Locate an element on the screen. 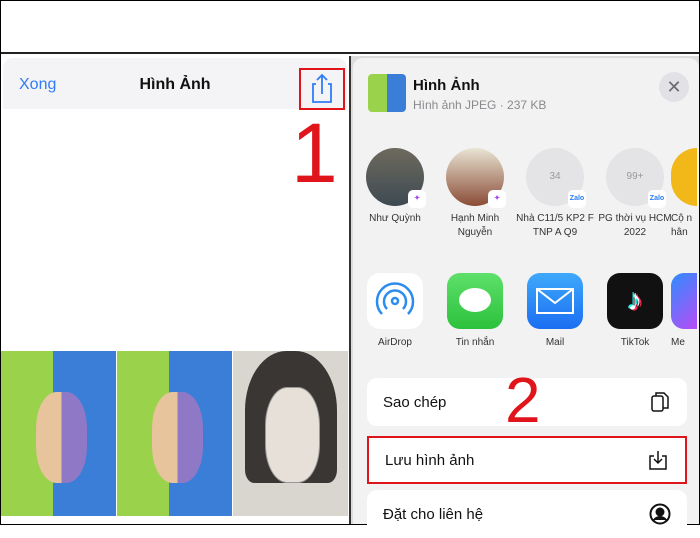 Image resolution: width=700 pixels, height=538 pixels. contact-item: 34 Zalo Nhà C11/5 KP2 F TNP A Q9 is located at coordinates (555, 194).